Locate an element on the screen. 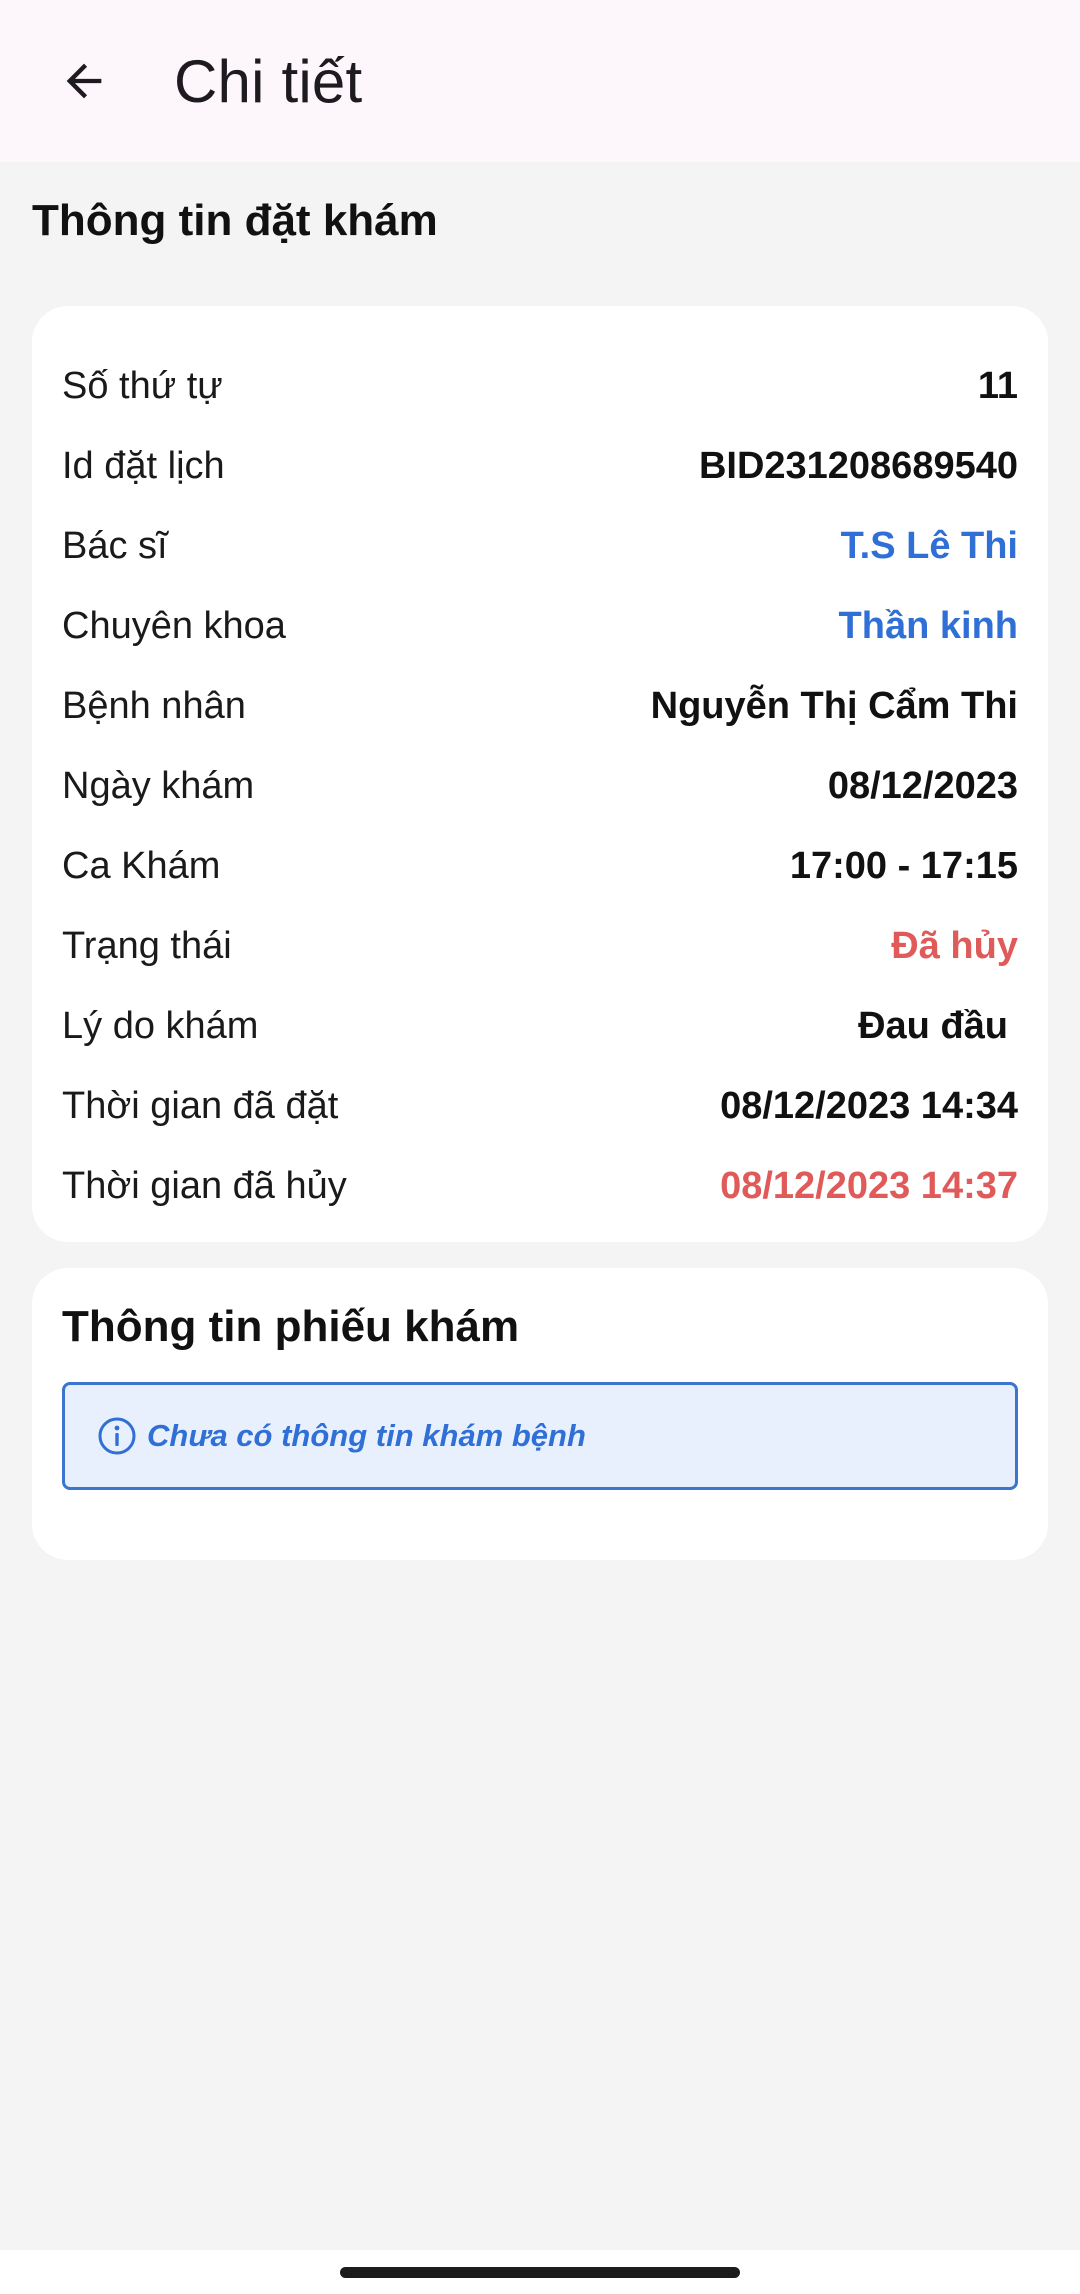 The image size is (1080, 2294). queue-number-label: Số thứ tự is located at coordinates (142, 385).